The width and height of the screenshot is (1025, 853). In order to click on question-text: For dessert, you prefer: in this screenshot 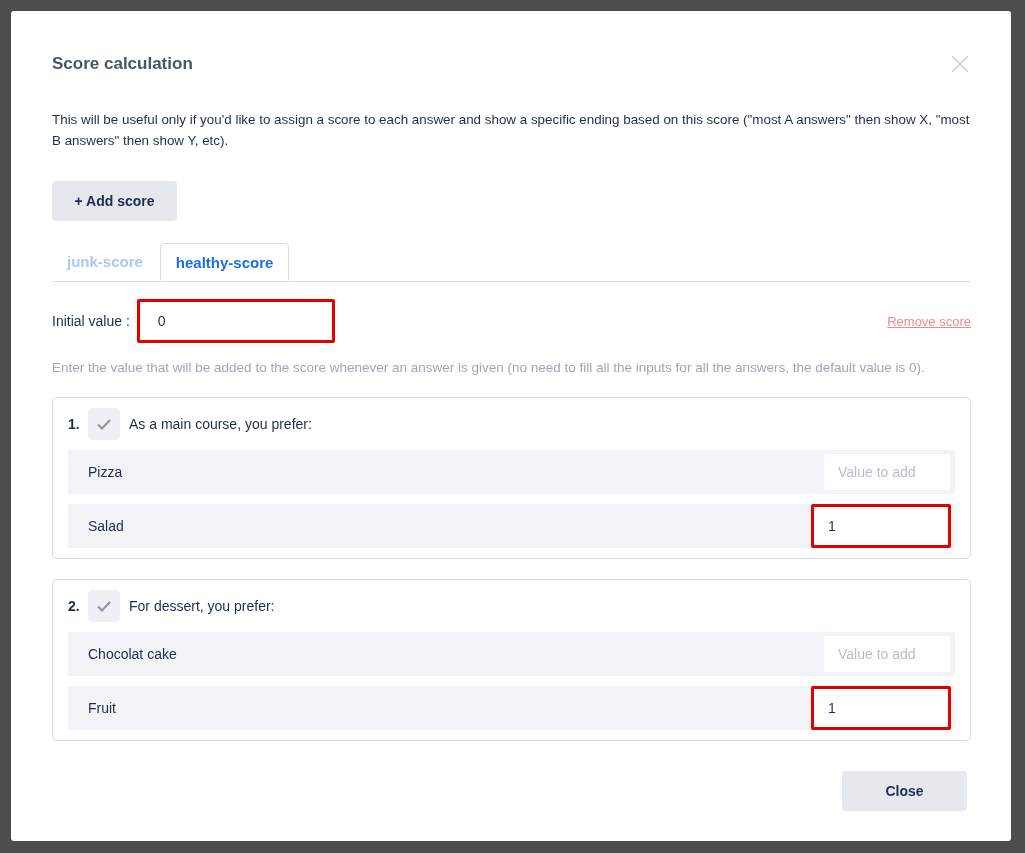, I will do `click(202, 606)`.